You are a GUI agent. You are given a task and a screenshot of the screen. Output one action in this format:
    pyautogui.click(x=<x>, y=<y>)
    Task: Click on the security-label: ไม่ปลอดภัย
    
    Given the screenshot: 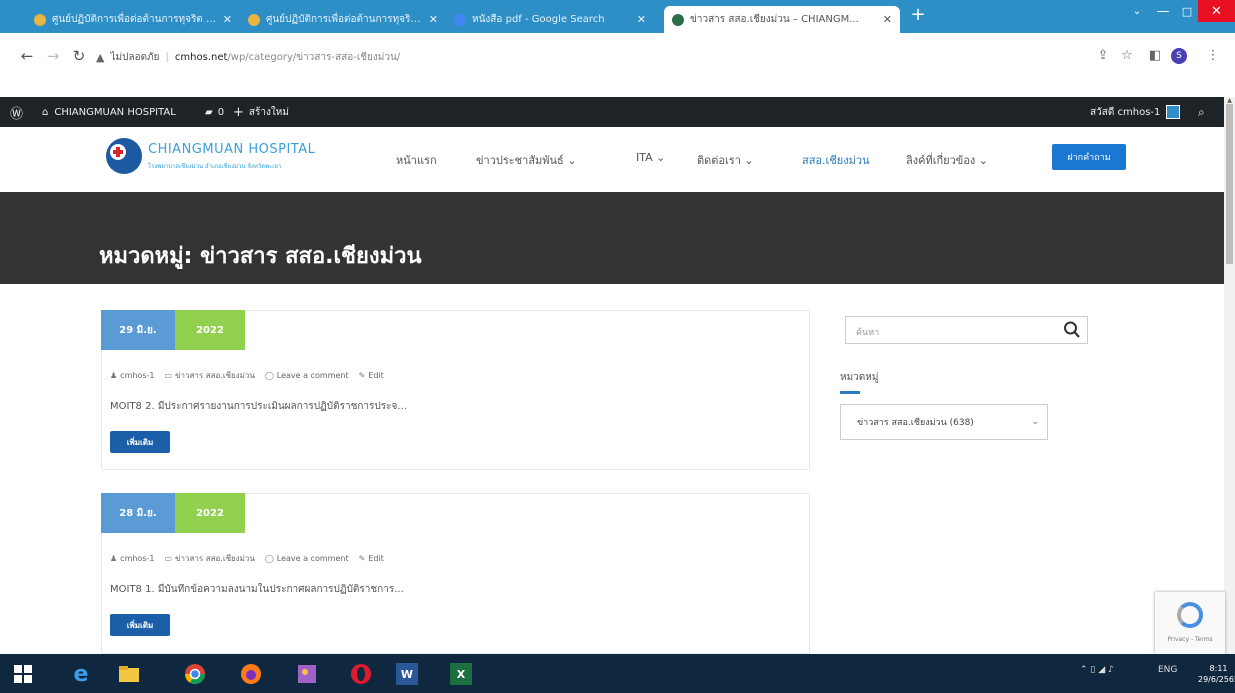 What is the action you would take?
    pyautogui.click(x=135, y=57)
    